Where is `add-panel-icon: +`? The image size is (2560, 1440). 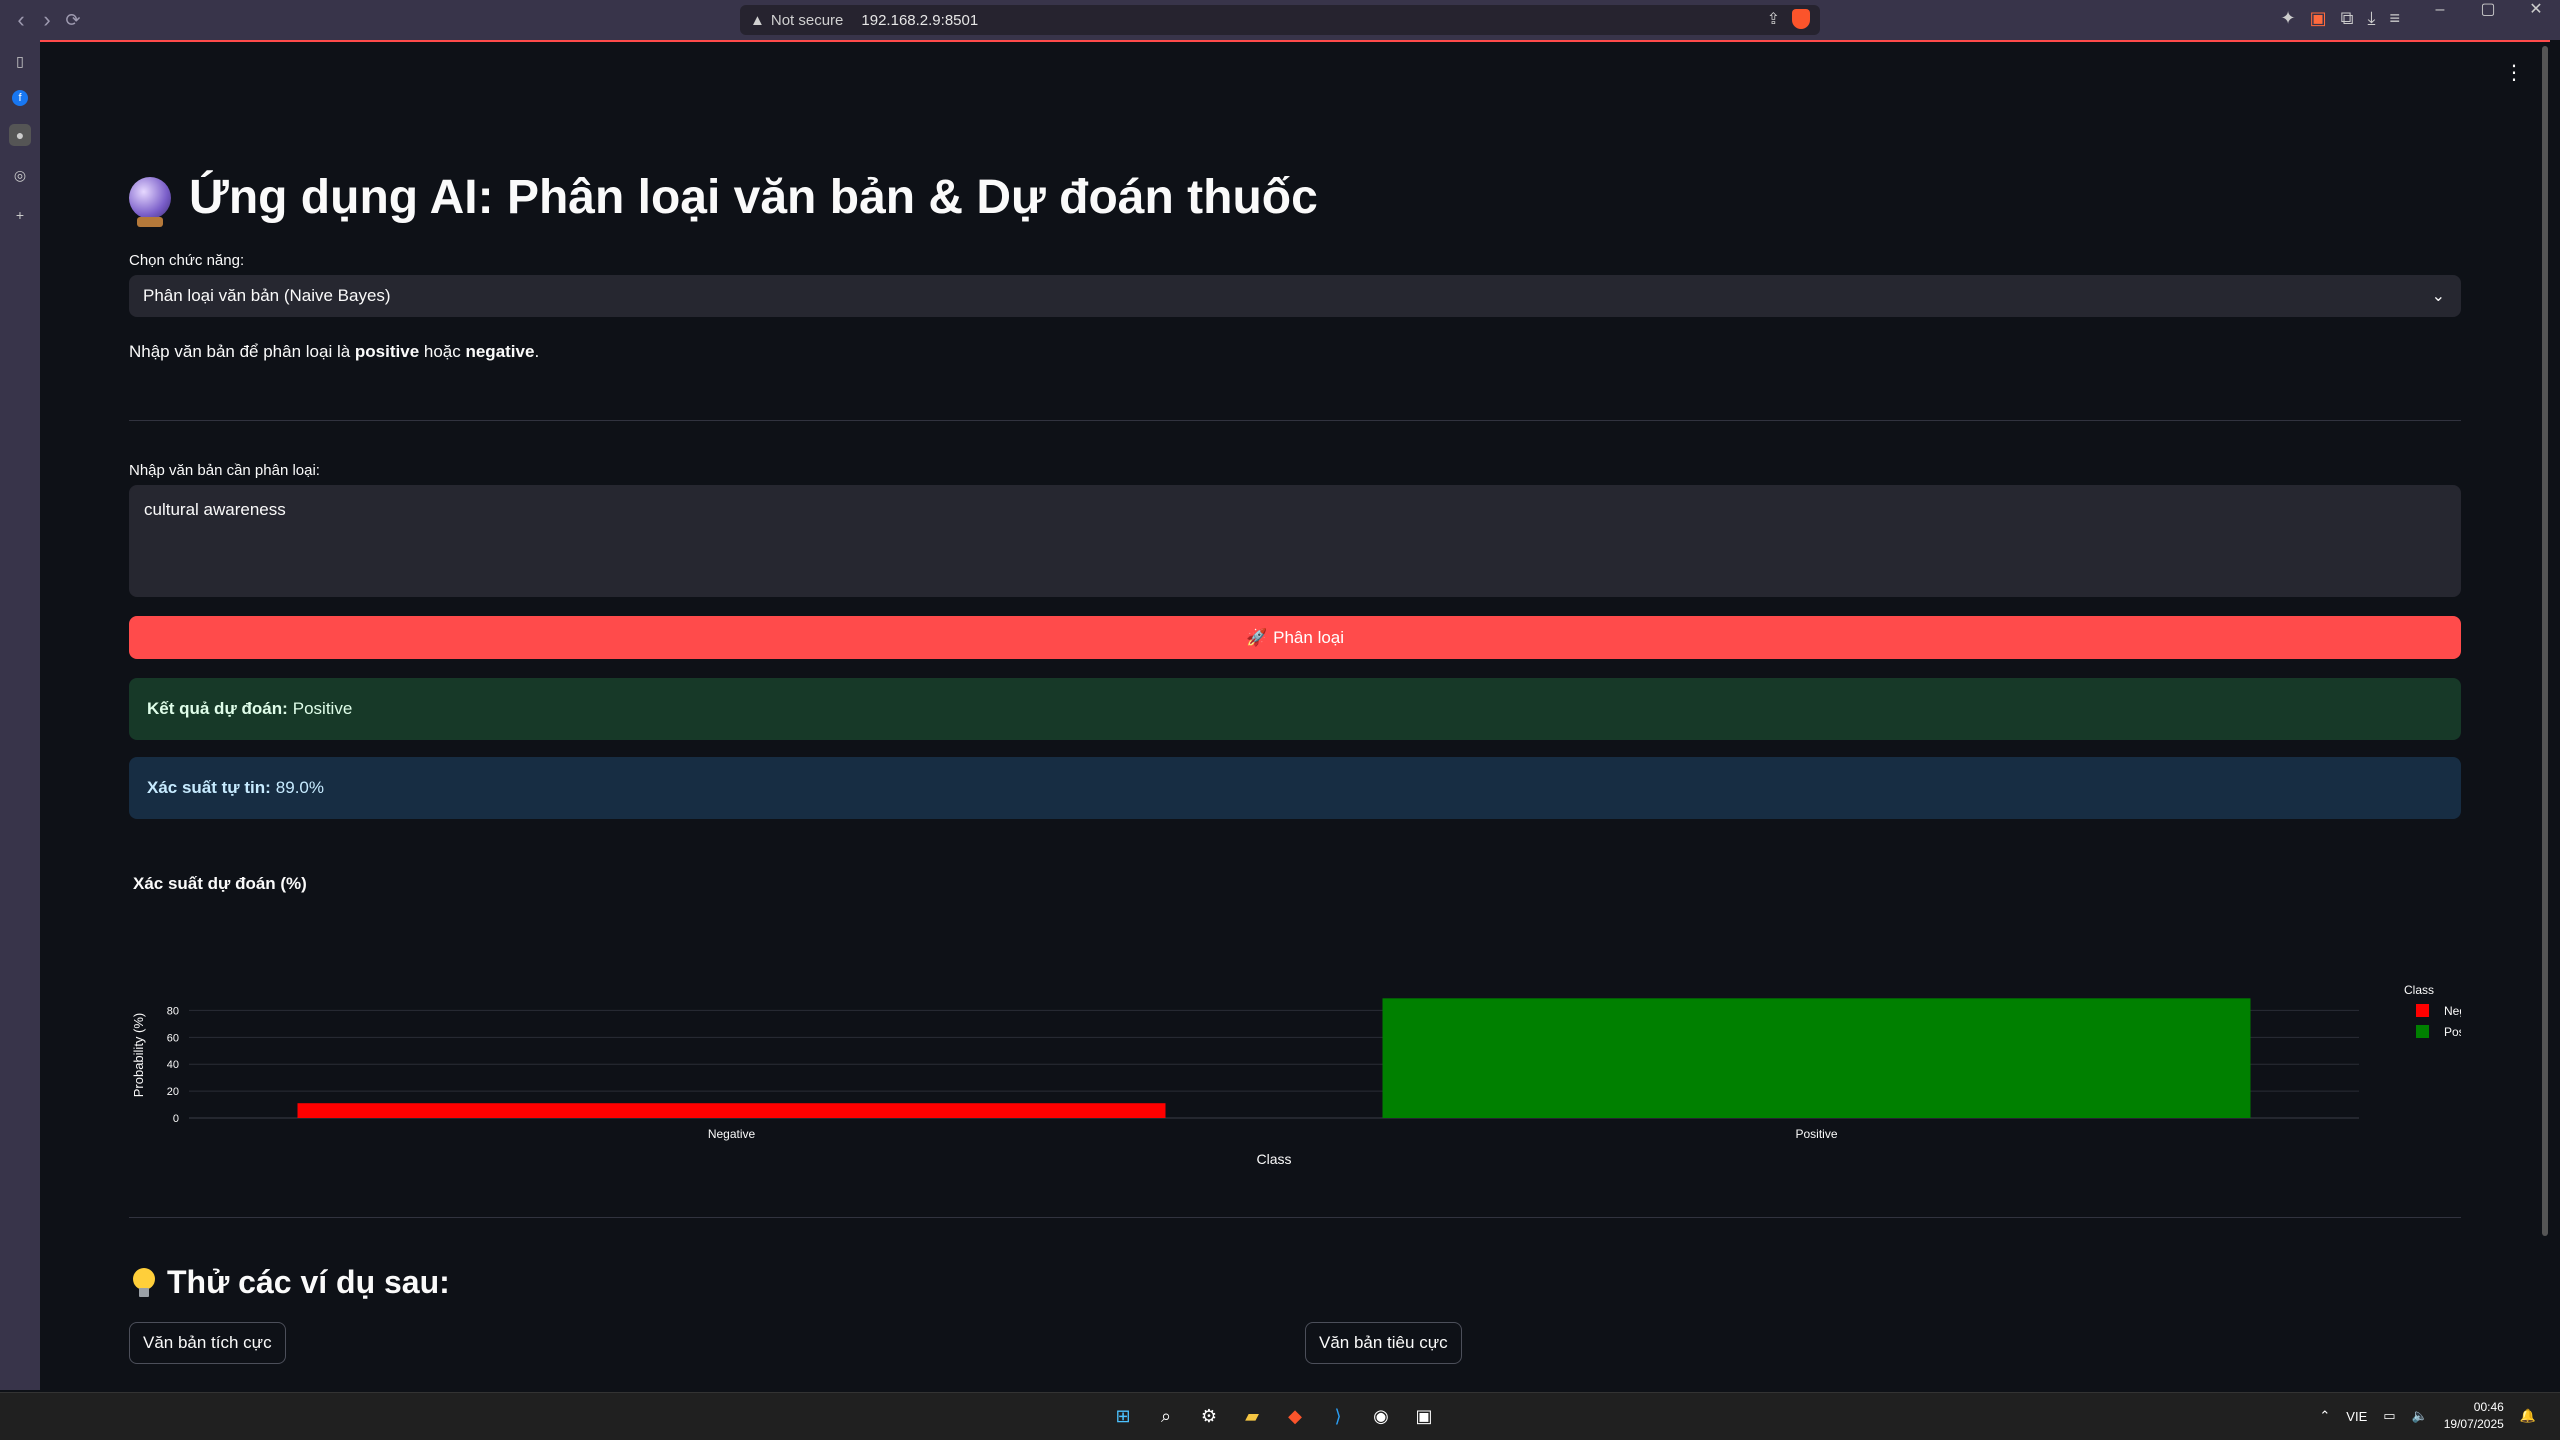 add-panel-icon: + is located at coordinates (20, 215).